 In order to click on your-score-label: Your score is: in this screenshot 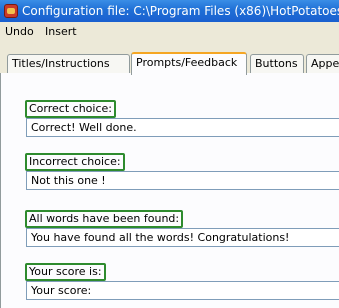, I will do `click(65, 272)`.